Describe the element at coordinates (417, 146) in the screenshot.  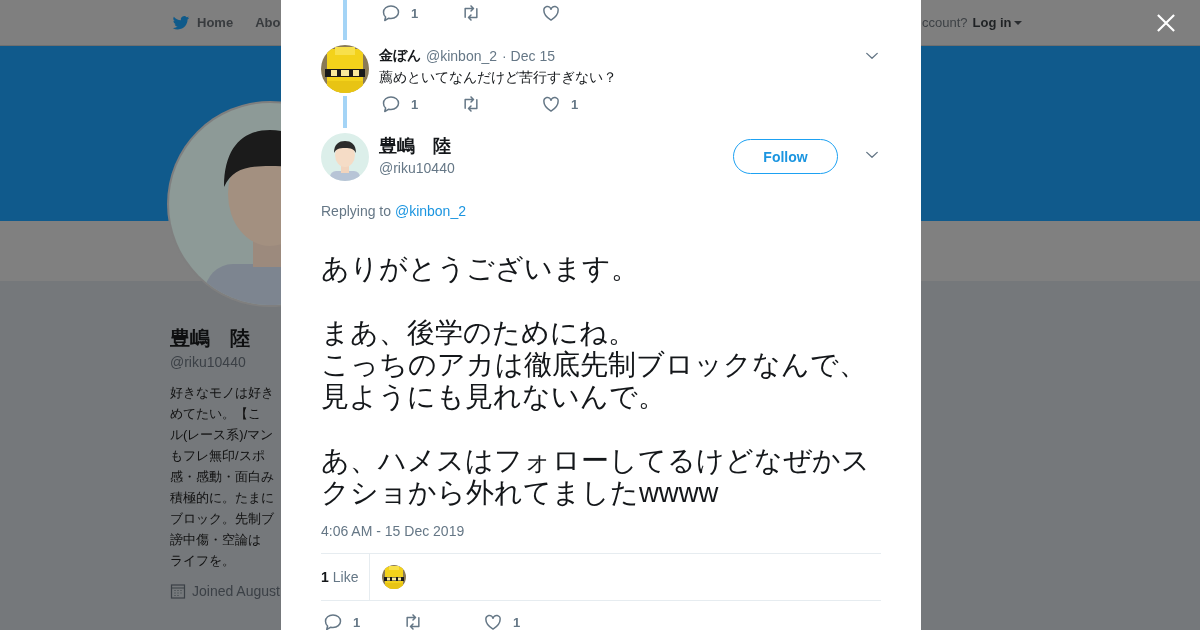
I see `author-name: 豊嶋 陸` at that location.